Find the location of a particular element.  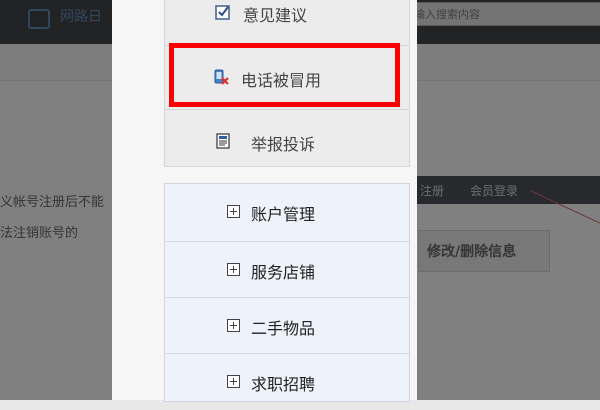

menu-item-account: 账户管理 is located at coordinates (287, 212).